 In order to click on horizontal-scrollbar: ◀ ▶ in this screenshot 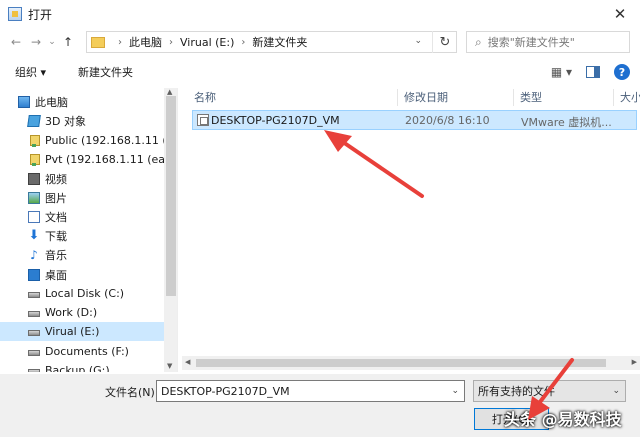, I will do `click(411, 363)`.